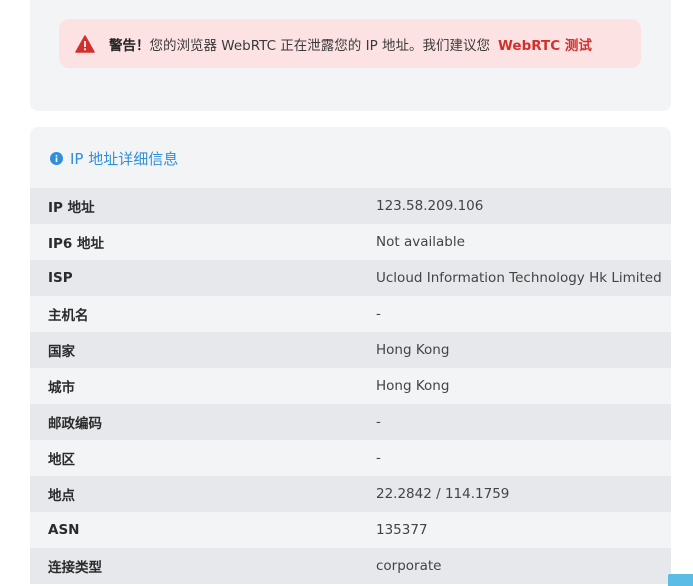 The image size is (693, 586). Describe the element at coordinates (523, 242) in the screenshot. I see `row-value: Not available` at that location.